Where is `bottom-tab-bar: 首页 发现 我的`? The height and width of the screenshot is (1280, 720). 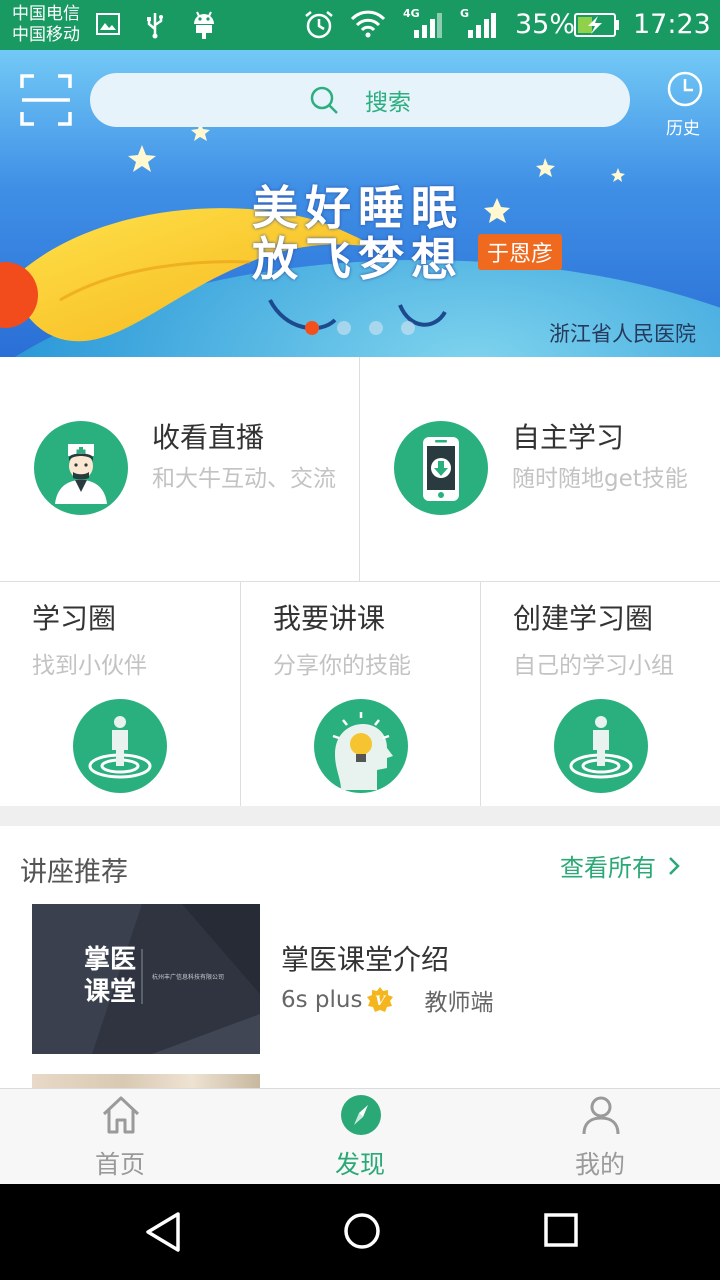 bottom-tab-bar: 首页 发现 我的 is located at coordinates (360, 1136).